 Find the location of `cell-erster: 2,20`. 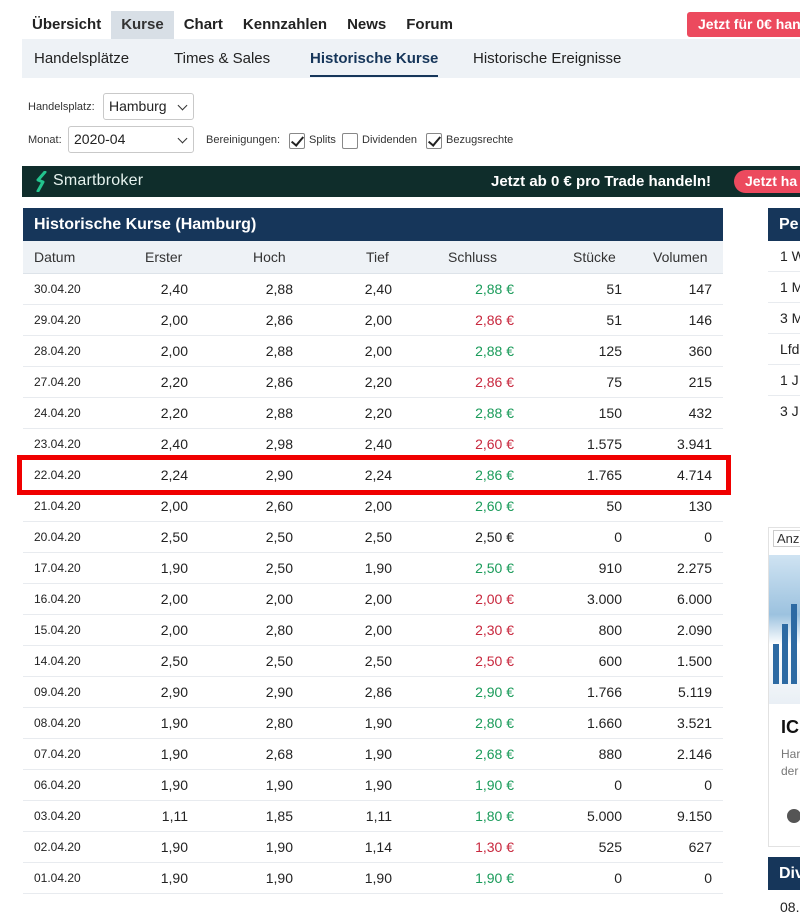

cell-erster: 2,20 is located at coordinates (174, 413).